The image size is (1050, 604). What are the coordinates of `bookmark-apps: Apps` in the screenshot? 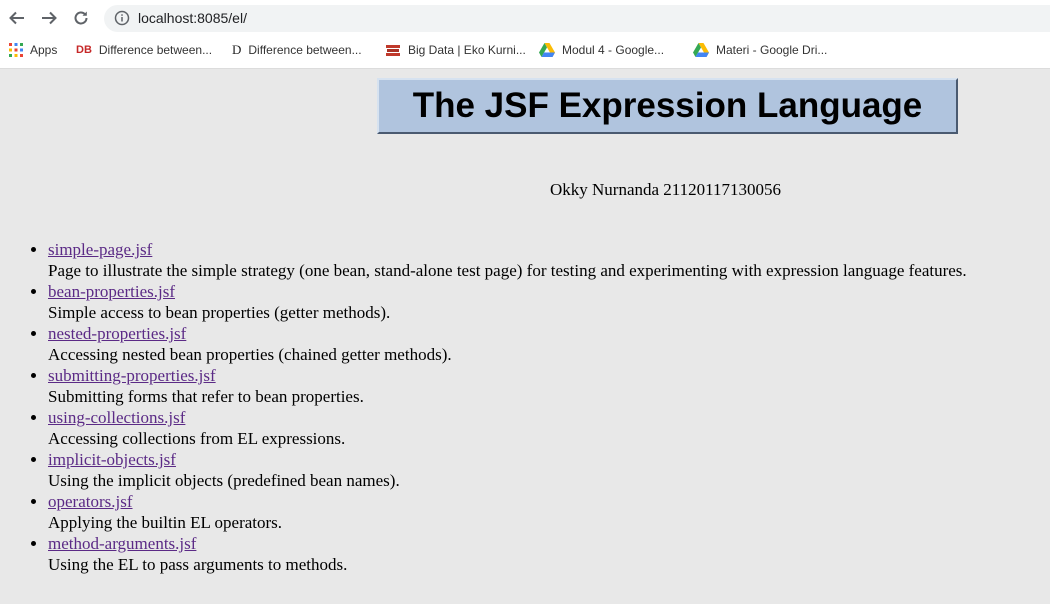 It's located at (33, 50).